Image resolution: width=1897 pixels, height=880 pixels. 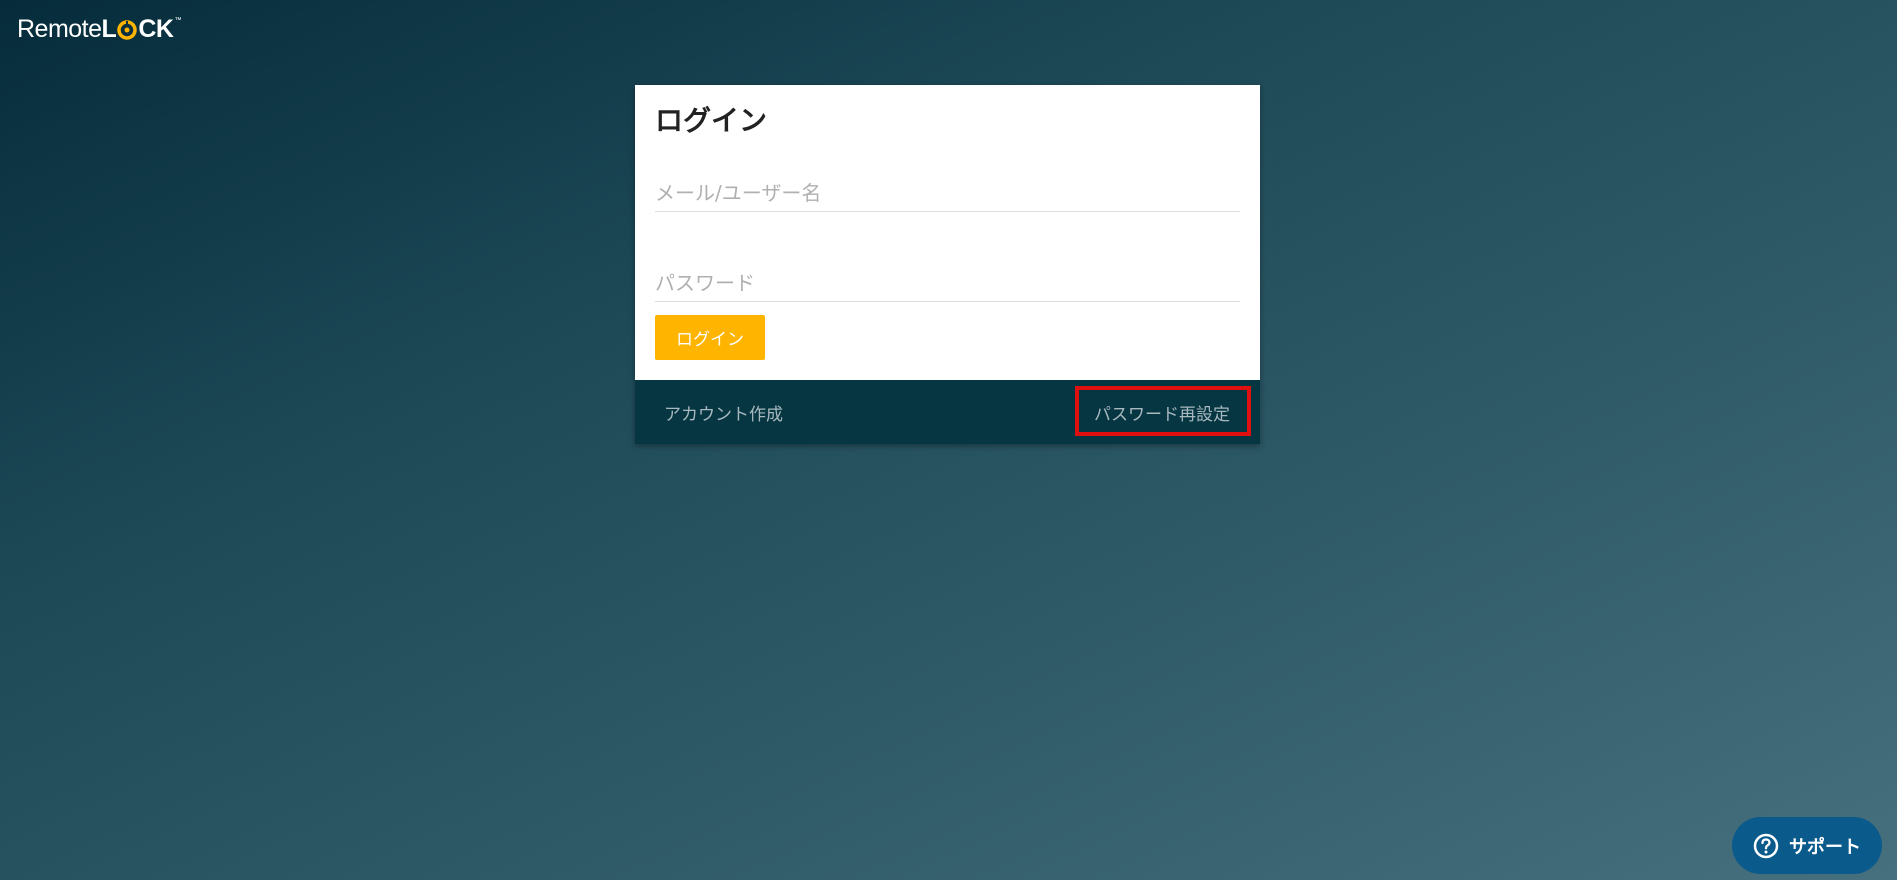 What do you see at coordinates (723, 412) in the screenshot?
I see `create-account-link: アカウント作成` at bounding box center [723, 412].